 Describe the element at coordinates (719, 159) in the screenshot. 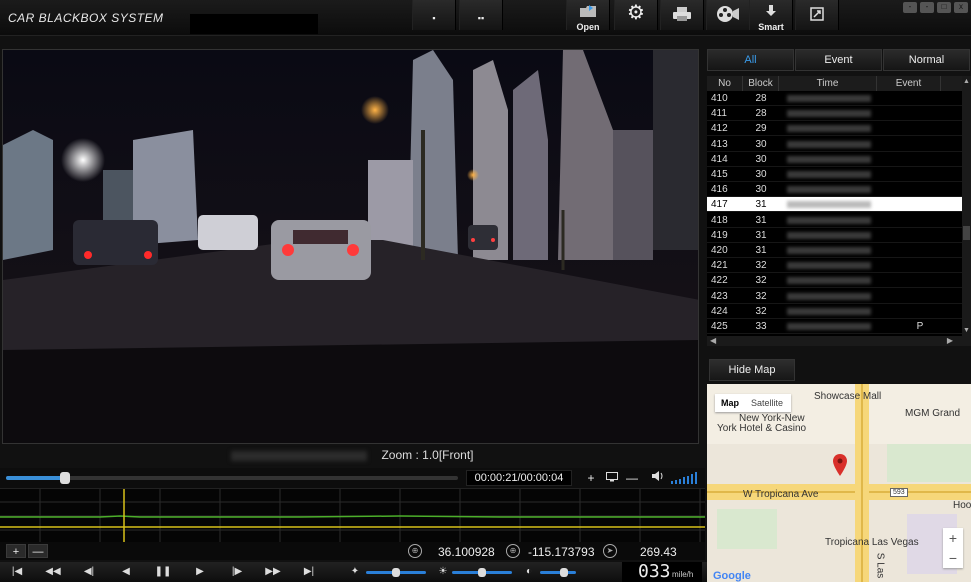

I see `cell-no: 414` at that location.